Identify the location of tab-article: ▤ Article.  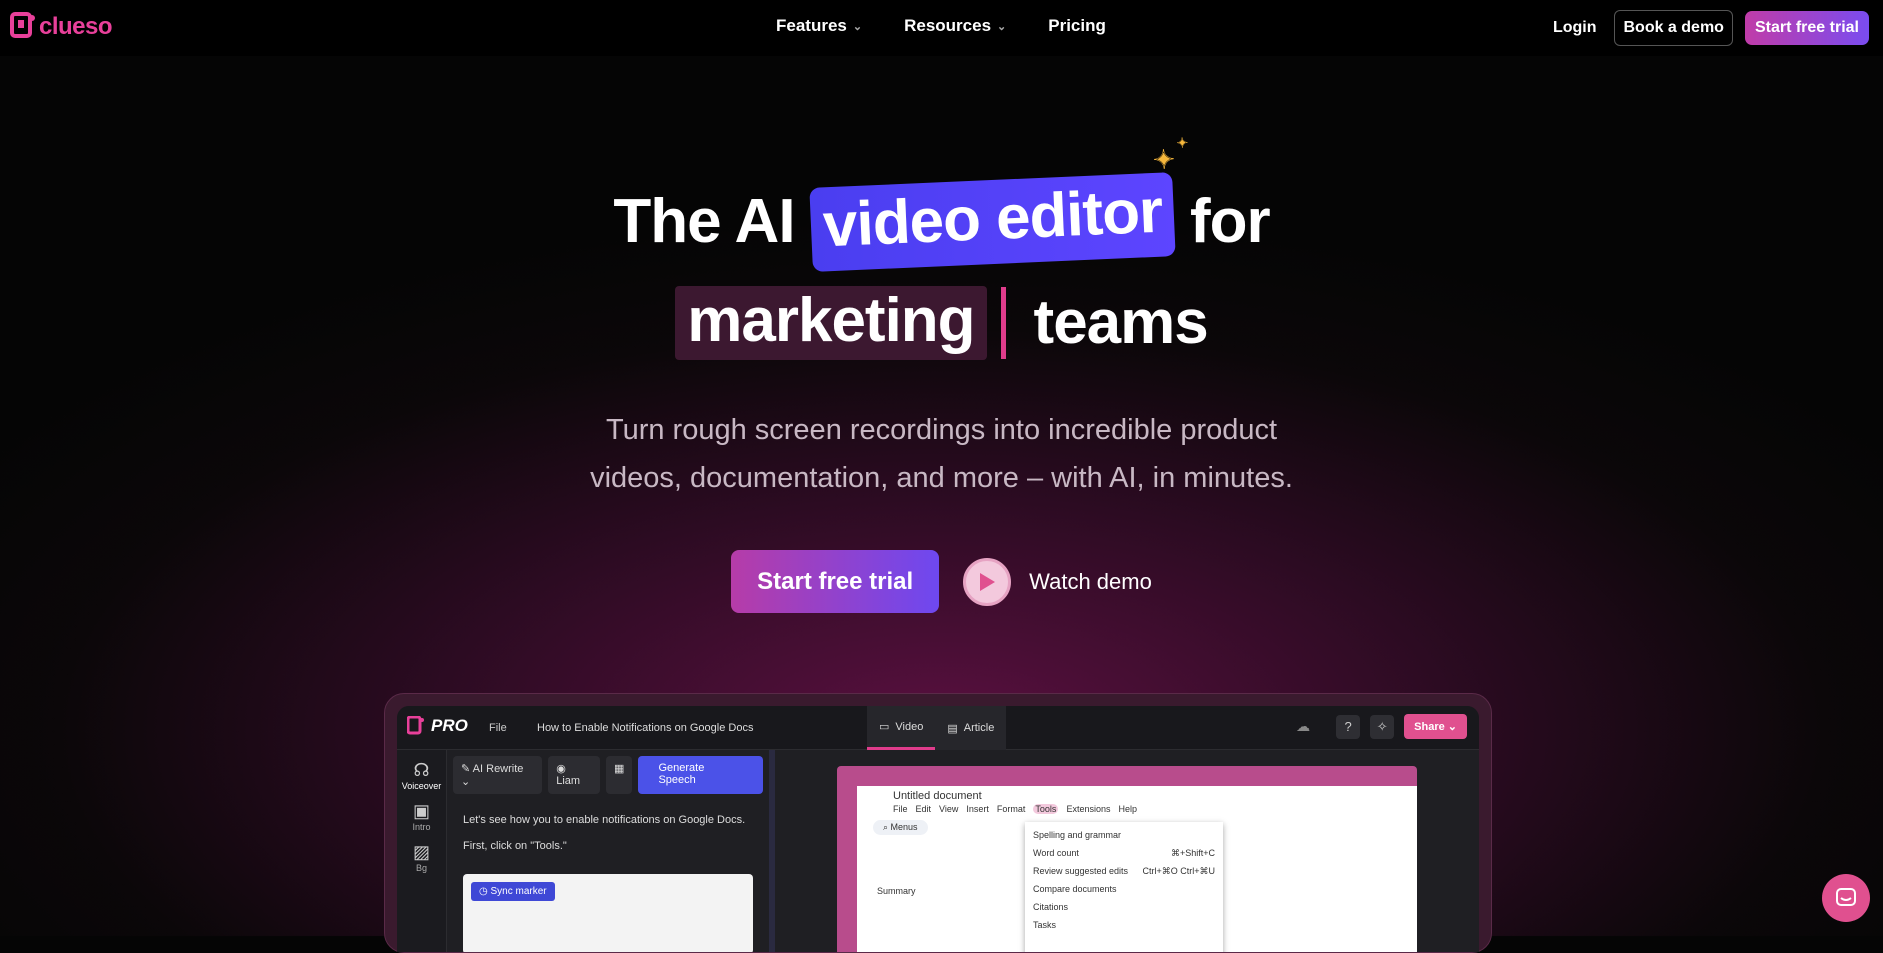
(970, 728).